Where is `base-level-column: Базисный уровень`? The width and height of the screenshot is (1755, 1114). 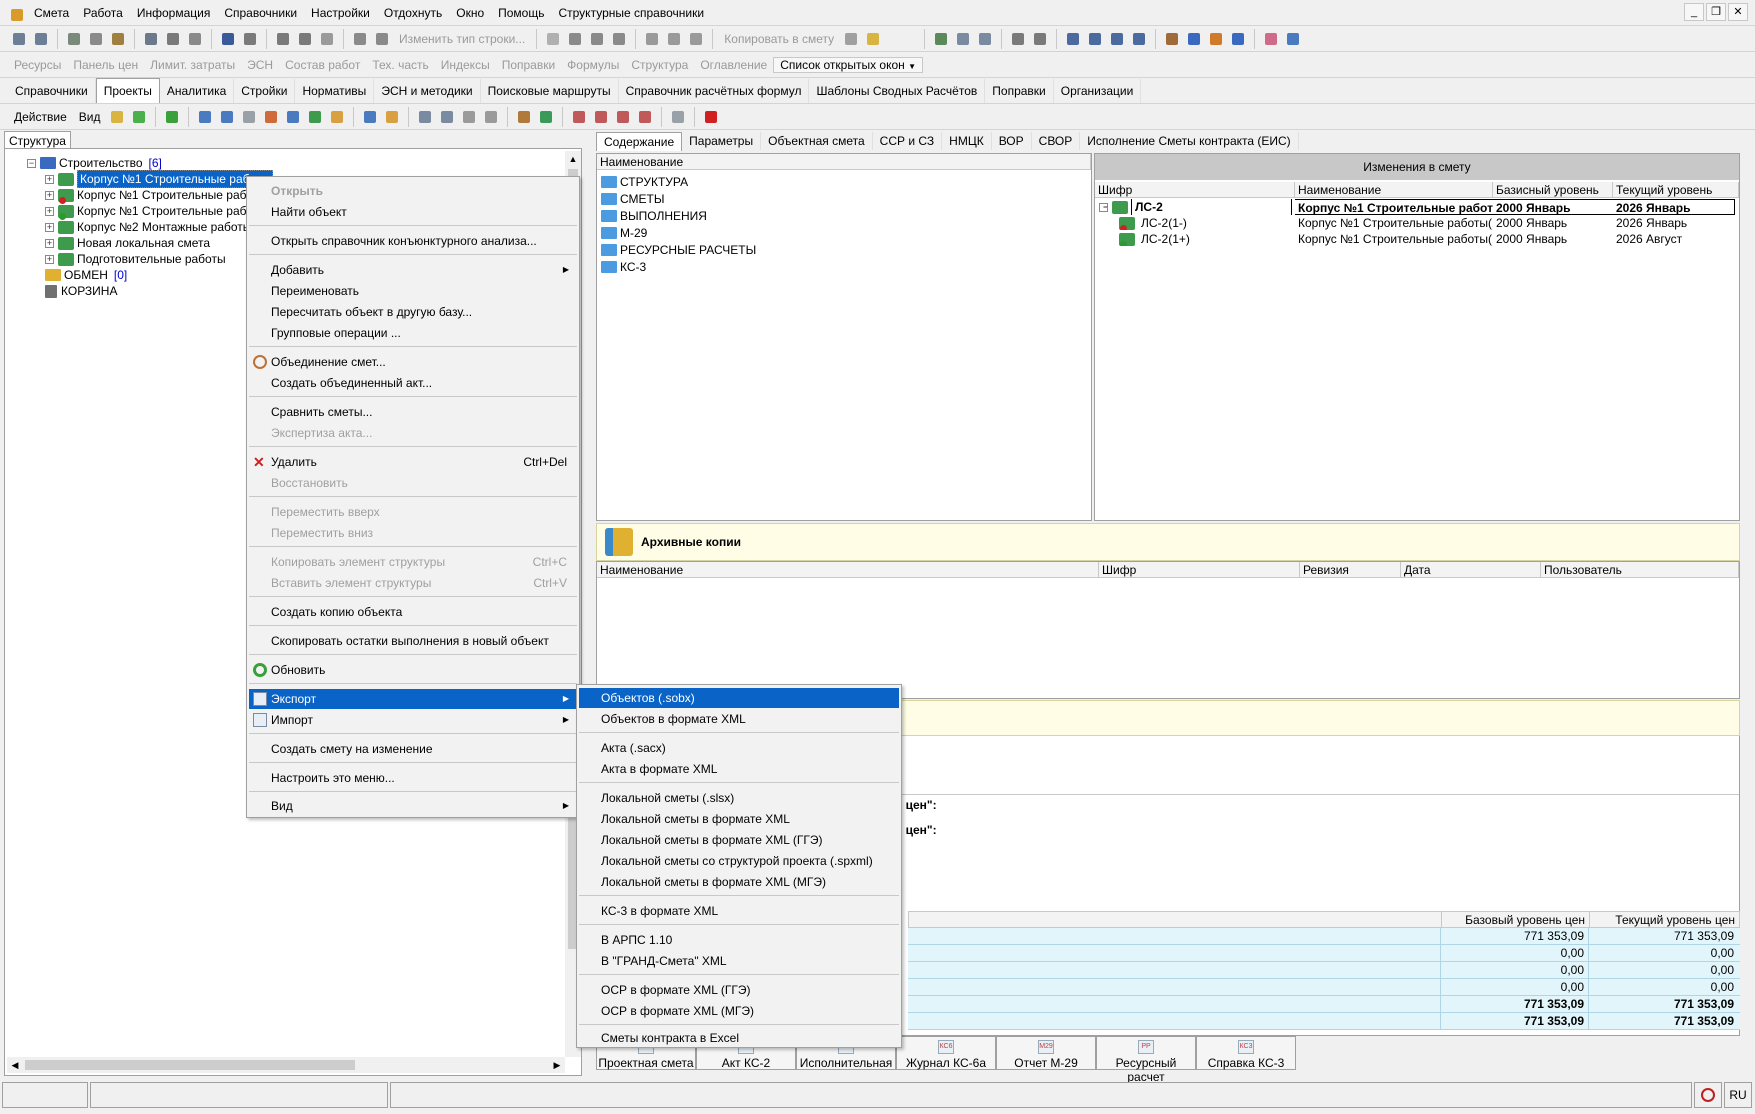 base-level-column: Базисный уровень is located at coordinates (1553, 189).